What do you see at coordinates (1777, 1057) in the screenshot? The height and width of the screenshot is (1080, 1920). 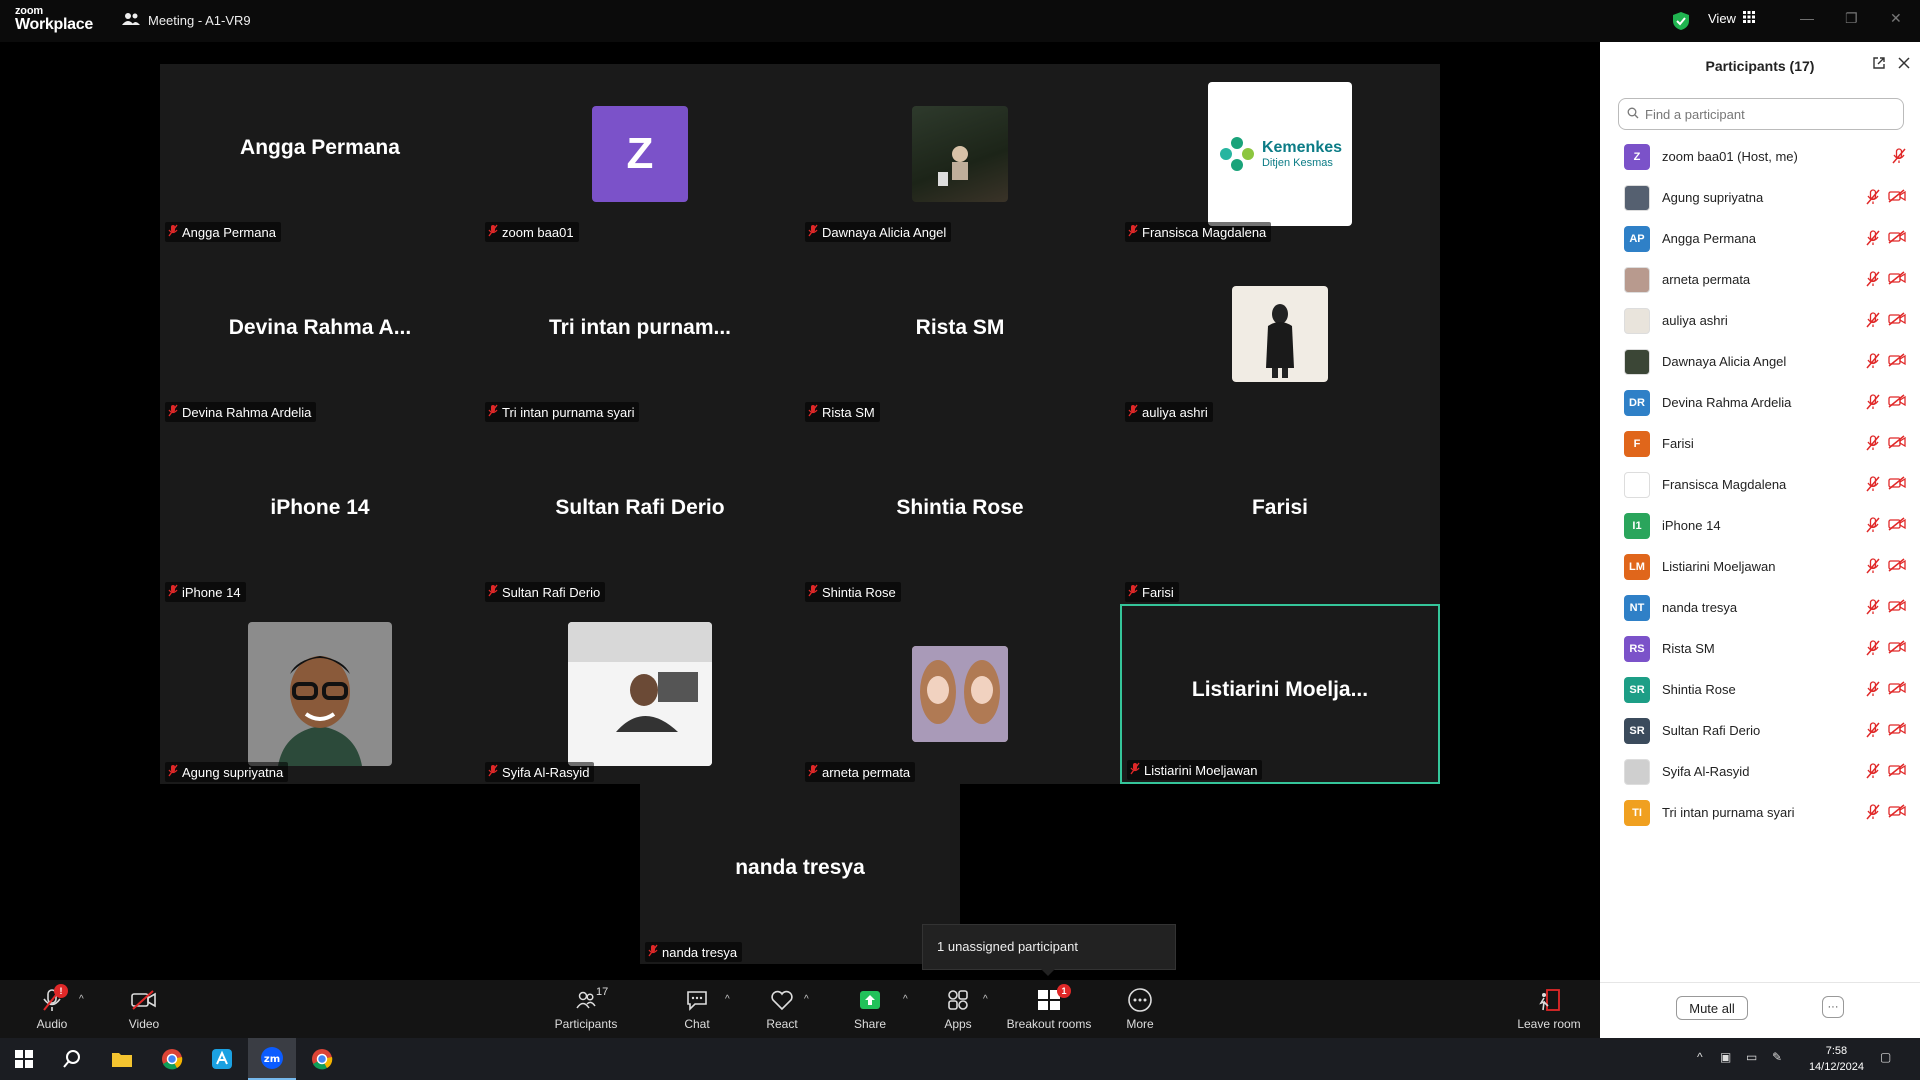 I see `pen-icon: ✎` at bounding box center [1777, 1057].